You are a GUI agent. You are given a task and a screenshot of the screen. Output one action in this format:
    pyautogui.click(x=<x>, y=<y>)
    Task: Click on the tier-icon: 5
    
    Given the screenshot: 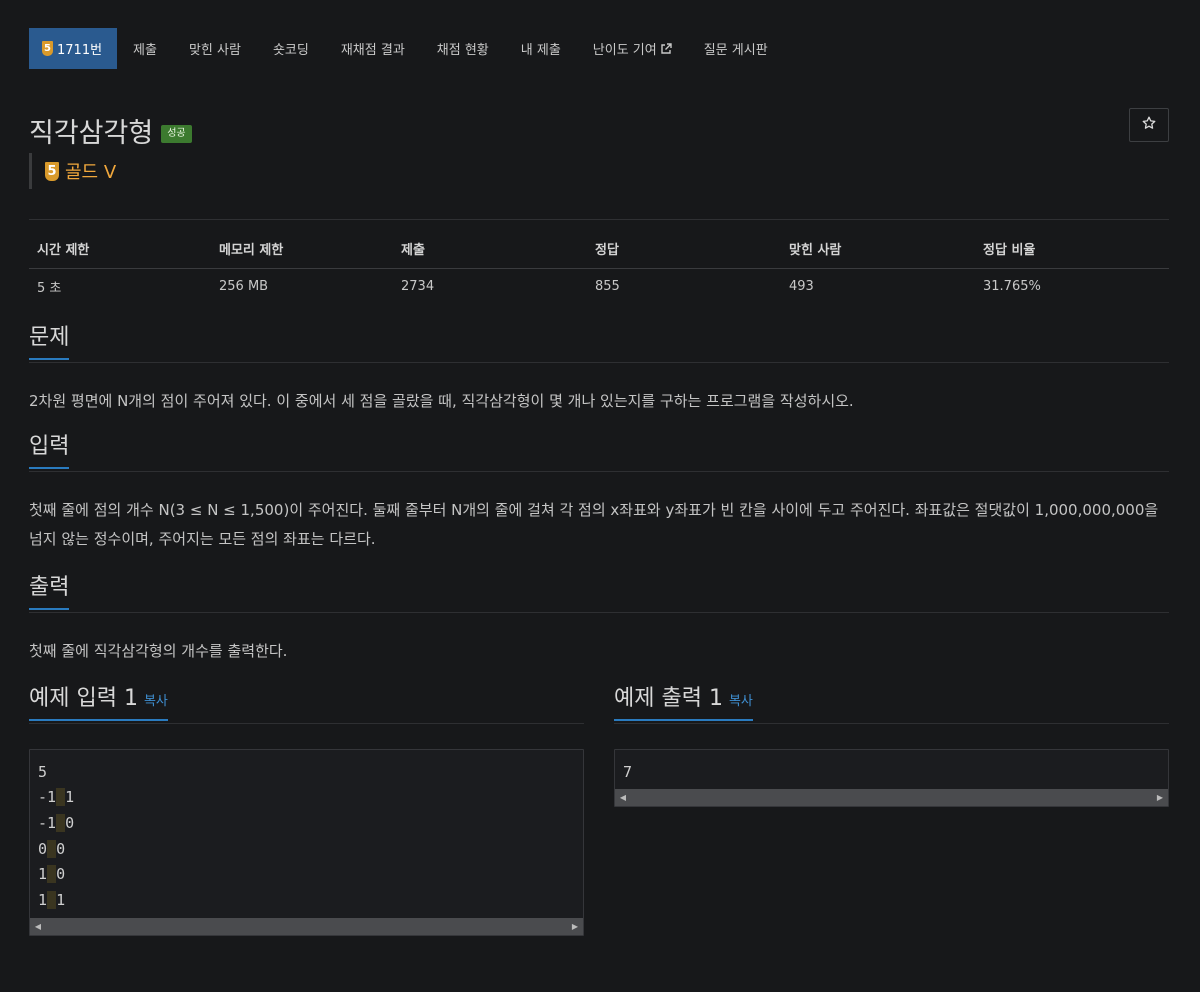 What is the action you would take?
    pyautogui.click(x=47, y=48)
    